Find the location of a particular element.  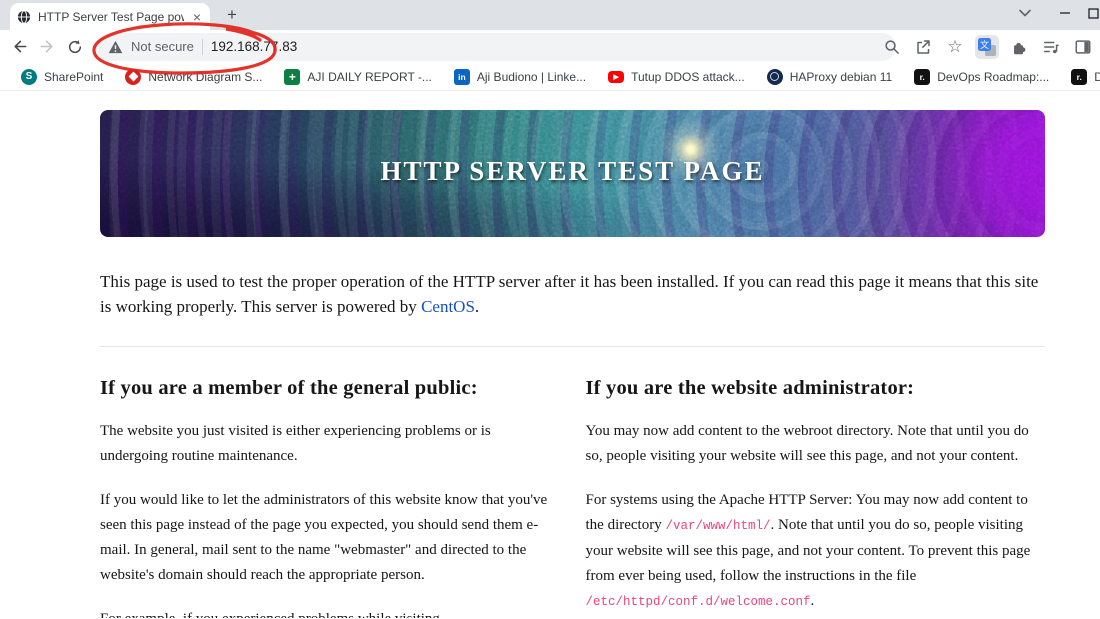

bookmark-haproxy: HAProxy debian 11 is located at coordinates (830, 77).